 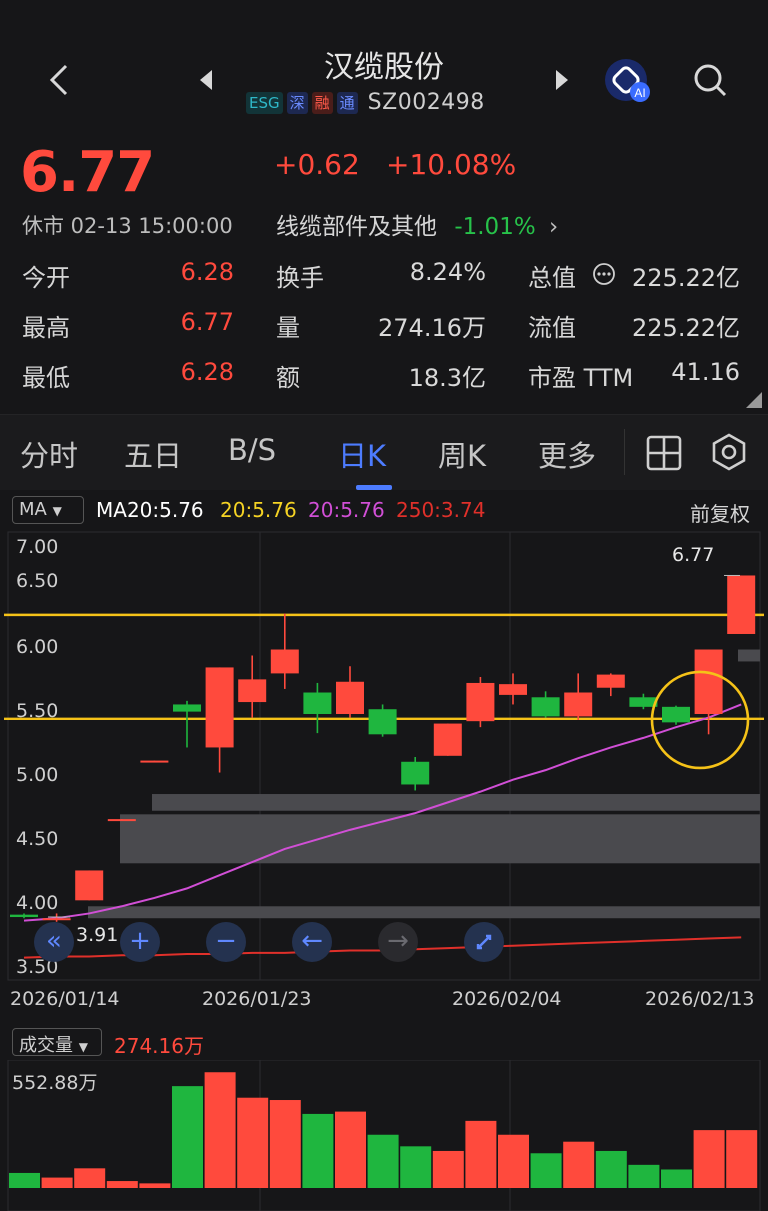 What do you see at coordinates (432, 328) in the screenshot?
I see `stat-value-volume: 274.16万` at bounding box center [432, 328].